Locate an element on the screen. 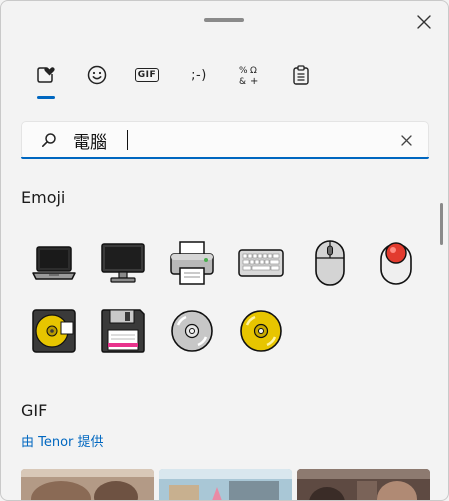 The height and width of the screenshot is (501, 449). active-tab-indicator is located at coordinates (46, 97).